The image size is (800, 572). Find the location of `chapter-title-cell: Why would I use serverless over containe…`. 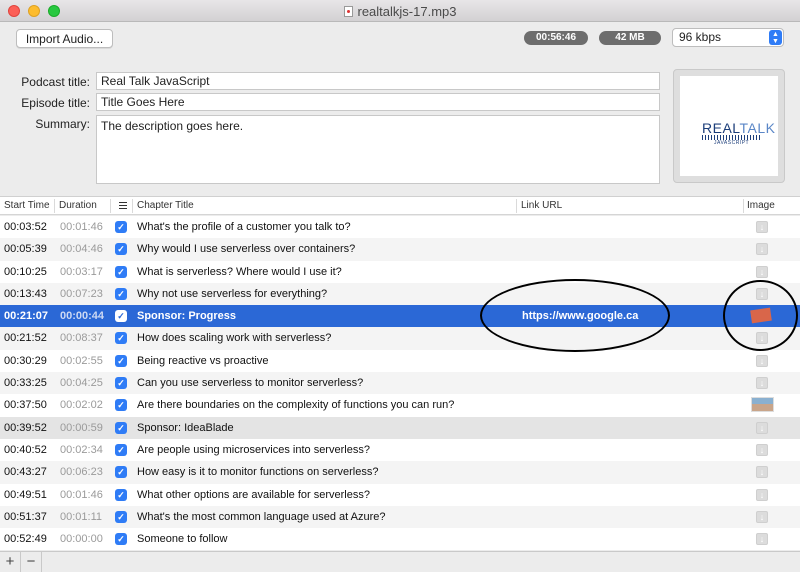

chapter-title-cell: Why would I use serverless over containe… is located at coordinates (246, 249).